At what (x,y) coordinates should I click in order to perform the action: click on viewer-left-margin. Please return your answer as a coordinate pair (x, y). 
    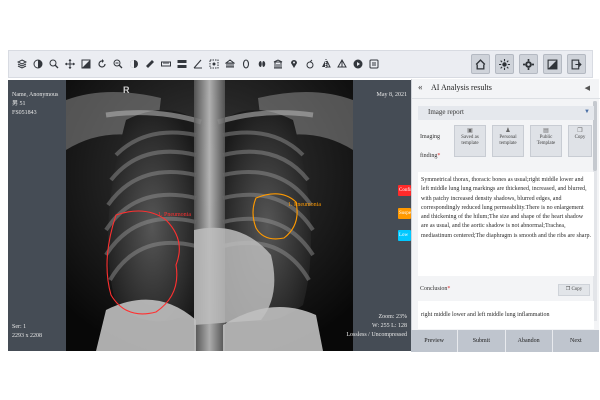
    Looking at the image, I should click on (37, 215).